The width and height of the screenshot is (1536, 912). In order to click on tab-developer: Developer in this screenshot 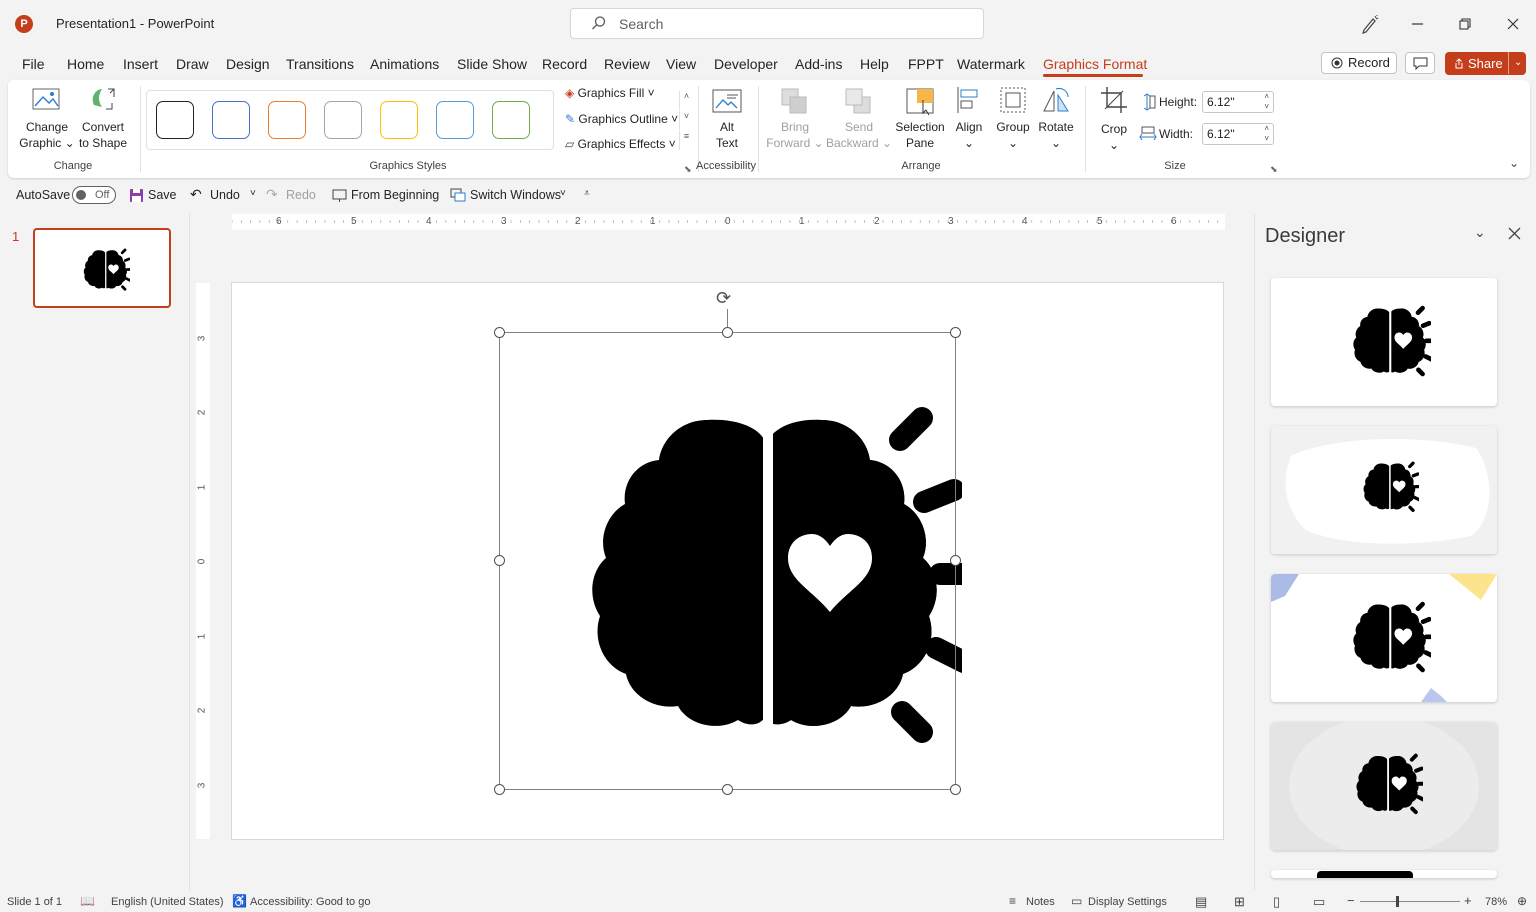, I will do `click(746, 64)`.